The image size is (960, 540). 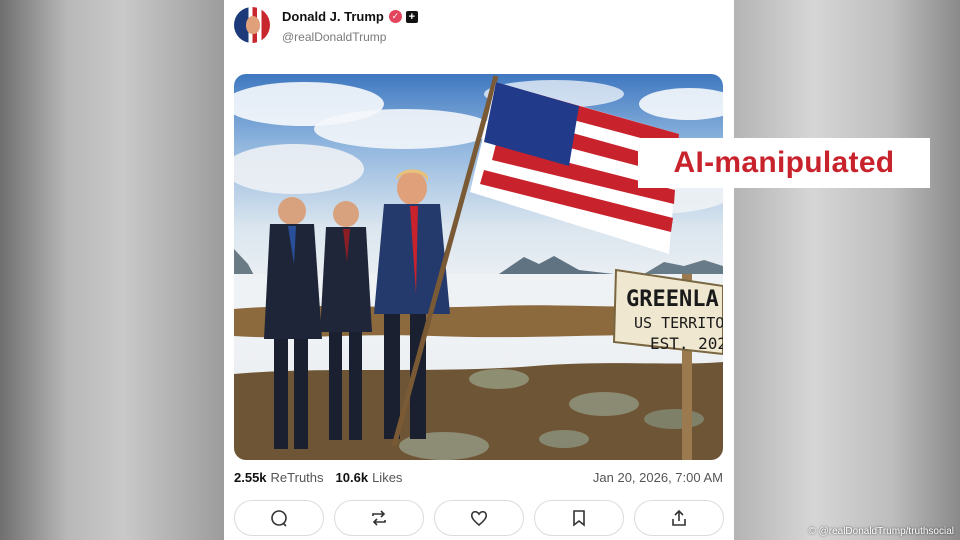 I want to click on retruths-count: 2.55k, so click(x=250, y=477).